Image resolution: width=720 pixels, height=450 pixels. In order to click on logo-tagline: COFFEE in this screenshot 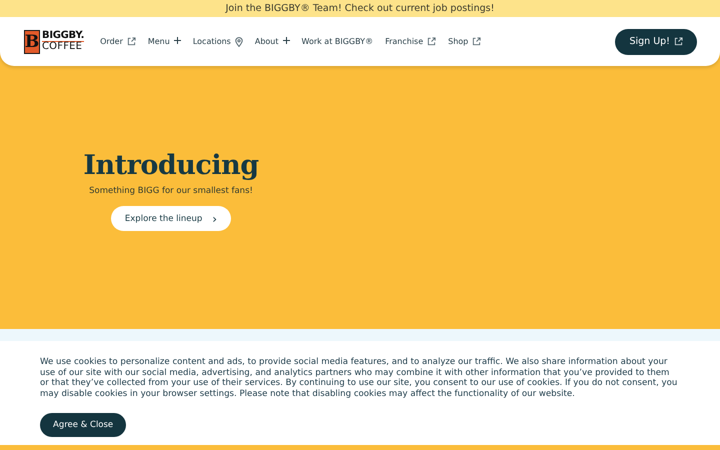, I will do `click(63, 46)`.